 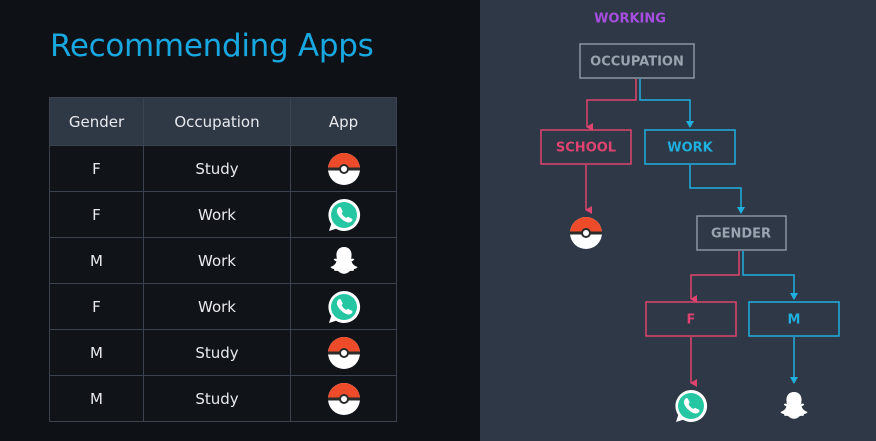 I want to click on node-gender: GENDER, so click(x=741, y=233).